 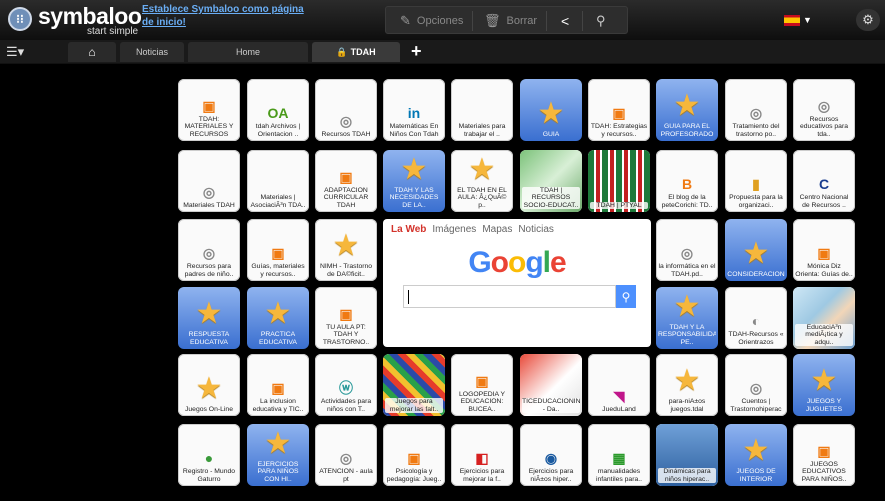 What do you see at coordinates (756, 318) in the screenshot?
I see `tile: ◐ TDAH-Recursos « Orientrazos` at bounding box center [756, 318].